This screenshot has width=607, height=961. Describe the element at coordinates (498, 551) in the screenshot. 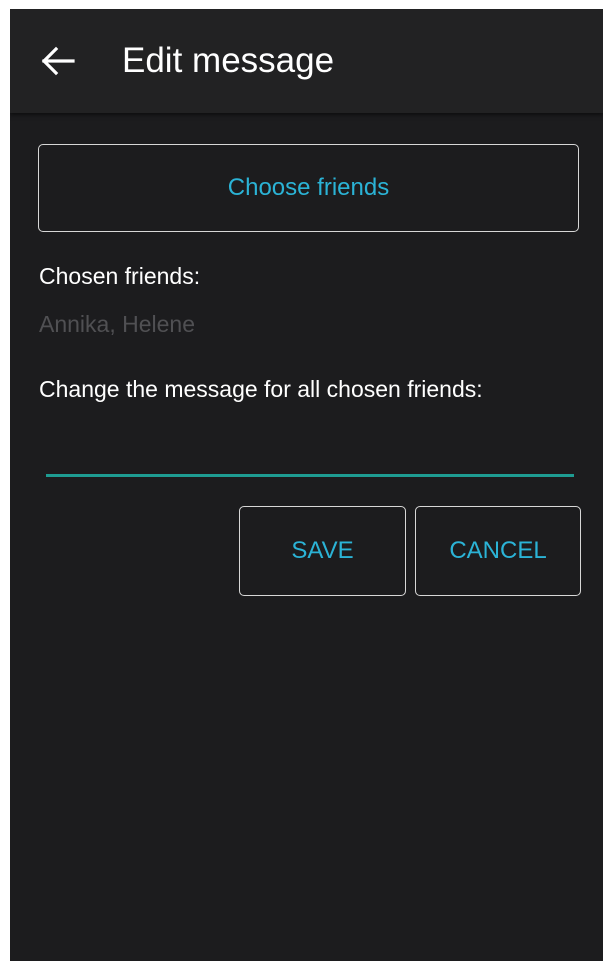

I see `cancel-button: CANCEL` at that location.